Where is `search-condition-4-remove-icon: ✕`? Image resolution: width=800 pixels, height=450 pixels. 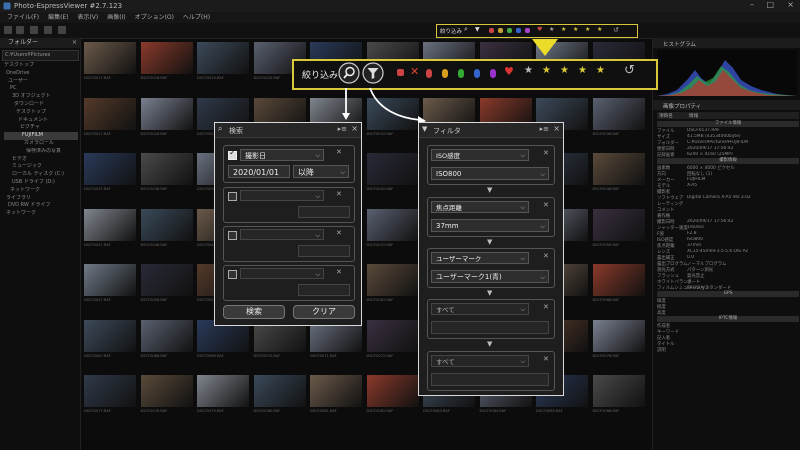
search-condition-4-remove-icon: ✕ is located at coordinates (339, 272).